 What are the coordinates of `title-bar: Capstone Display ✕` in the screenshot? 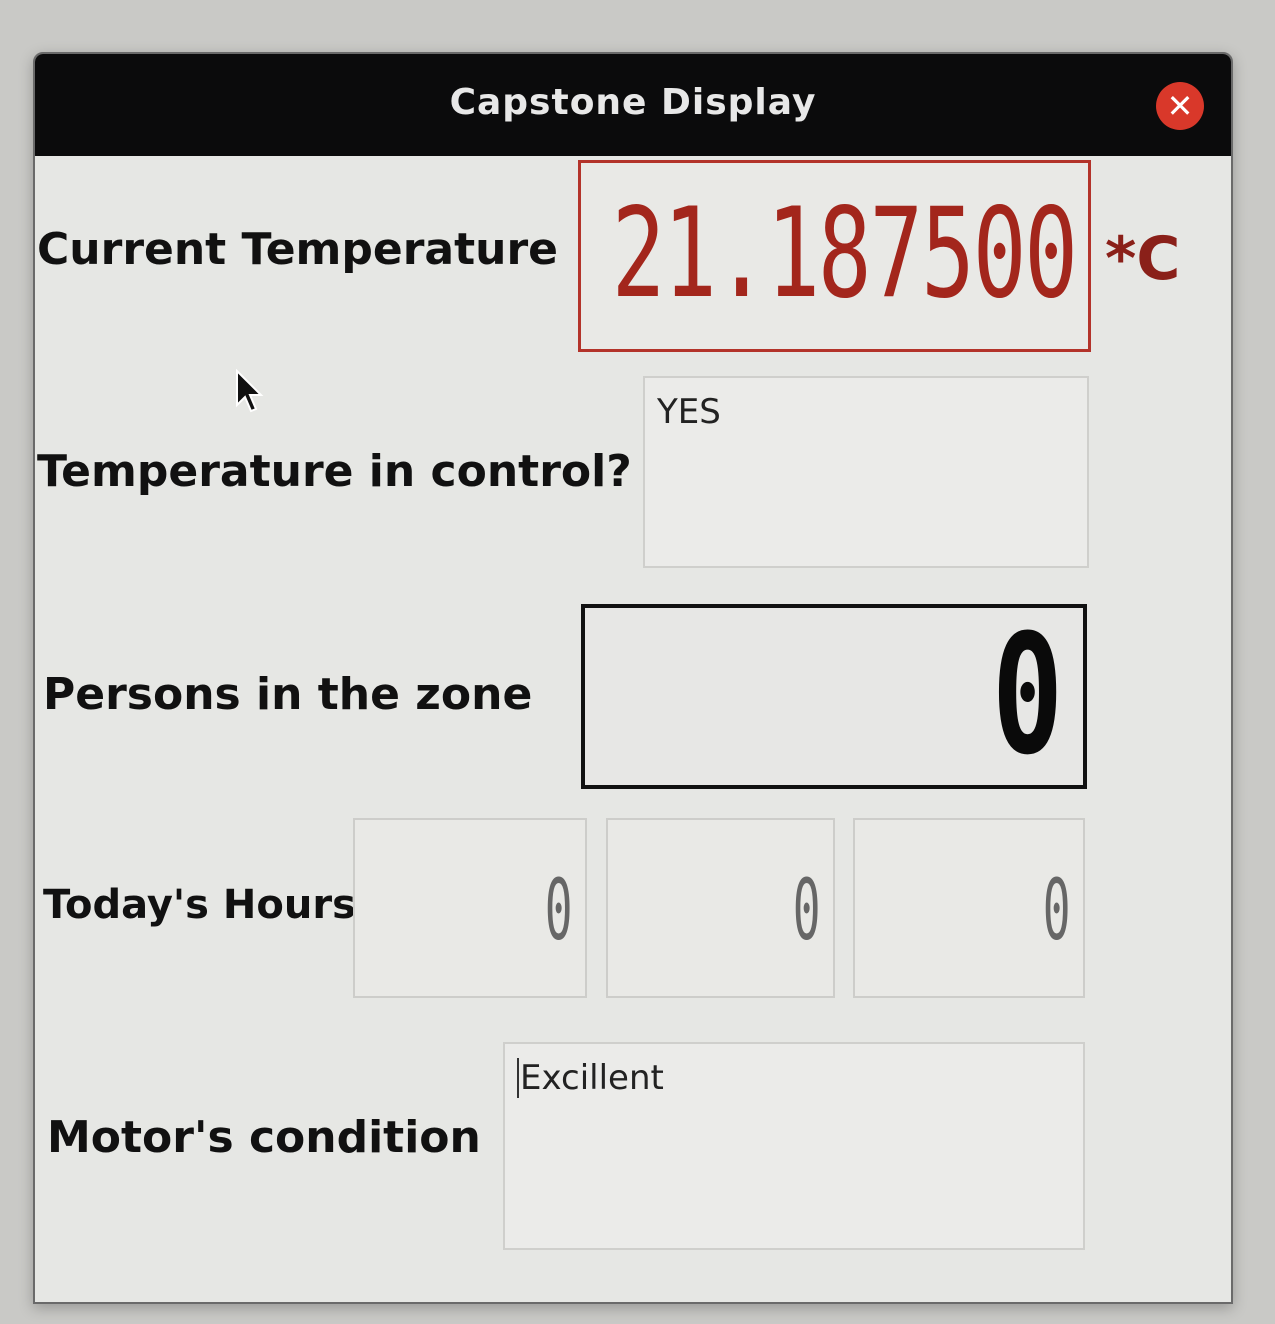 It's located at (633, 105).